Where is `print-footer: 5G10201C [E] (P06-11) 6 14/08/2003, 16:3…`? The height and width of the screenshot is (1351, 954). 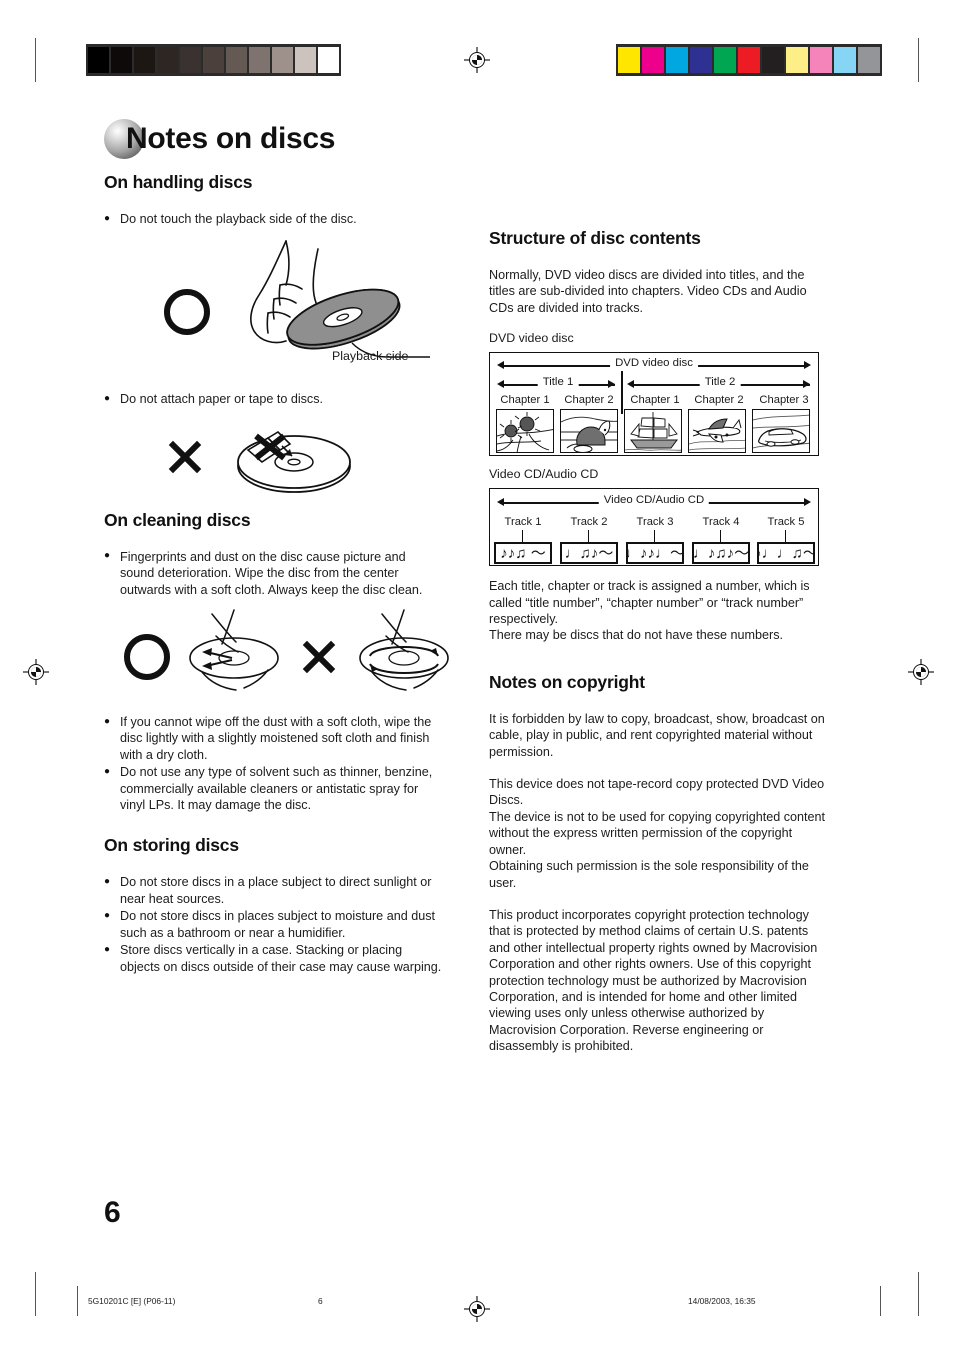
print-footer: 5G10201C [E] (P06-11) 6 14/08/2003, 16:3… is located at coordinates (483, 1301).